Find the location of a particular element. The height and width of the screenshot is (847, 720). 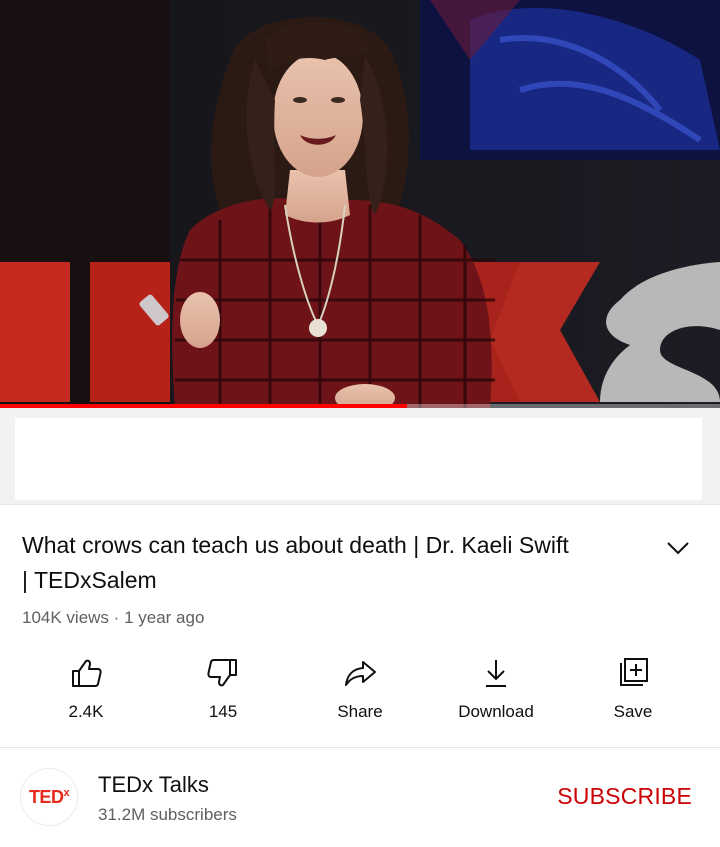

action-bar: 2.4K 145 Share Download Save is located at coordinates (360, 692).